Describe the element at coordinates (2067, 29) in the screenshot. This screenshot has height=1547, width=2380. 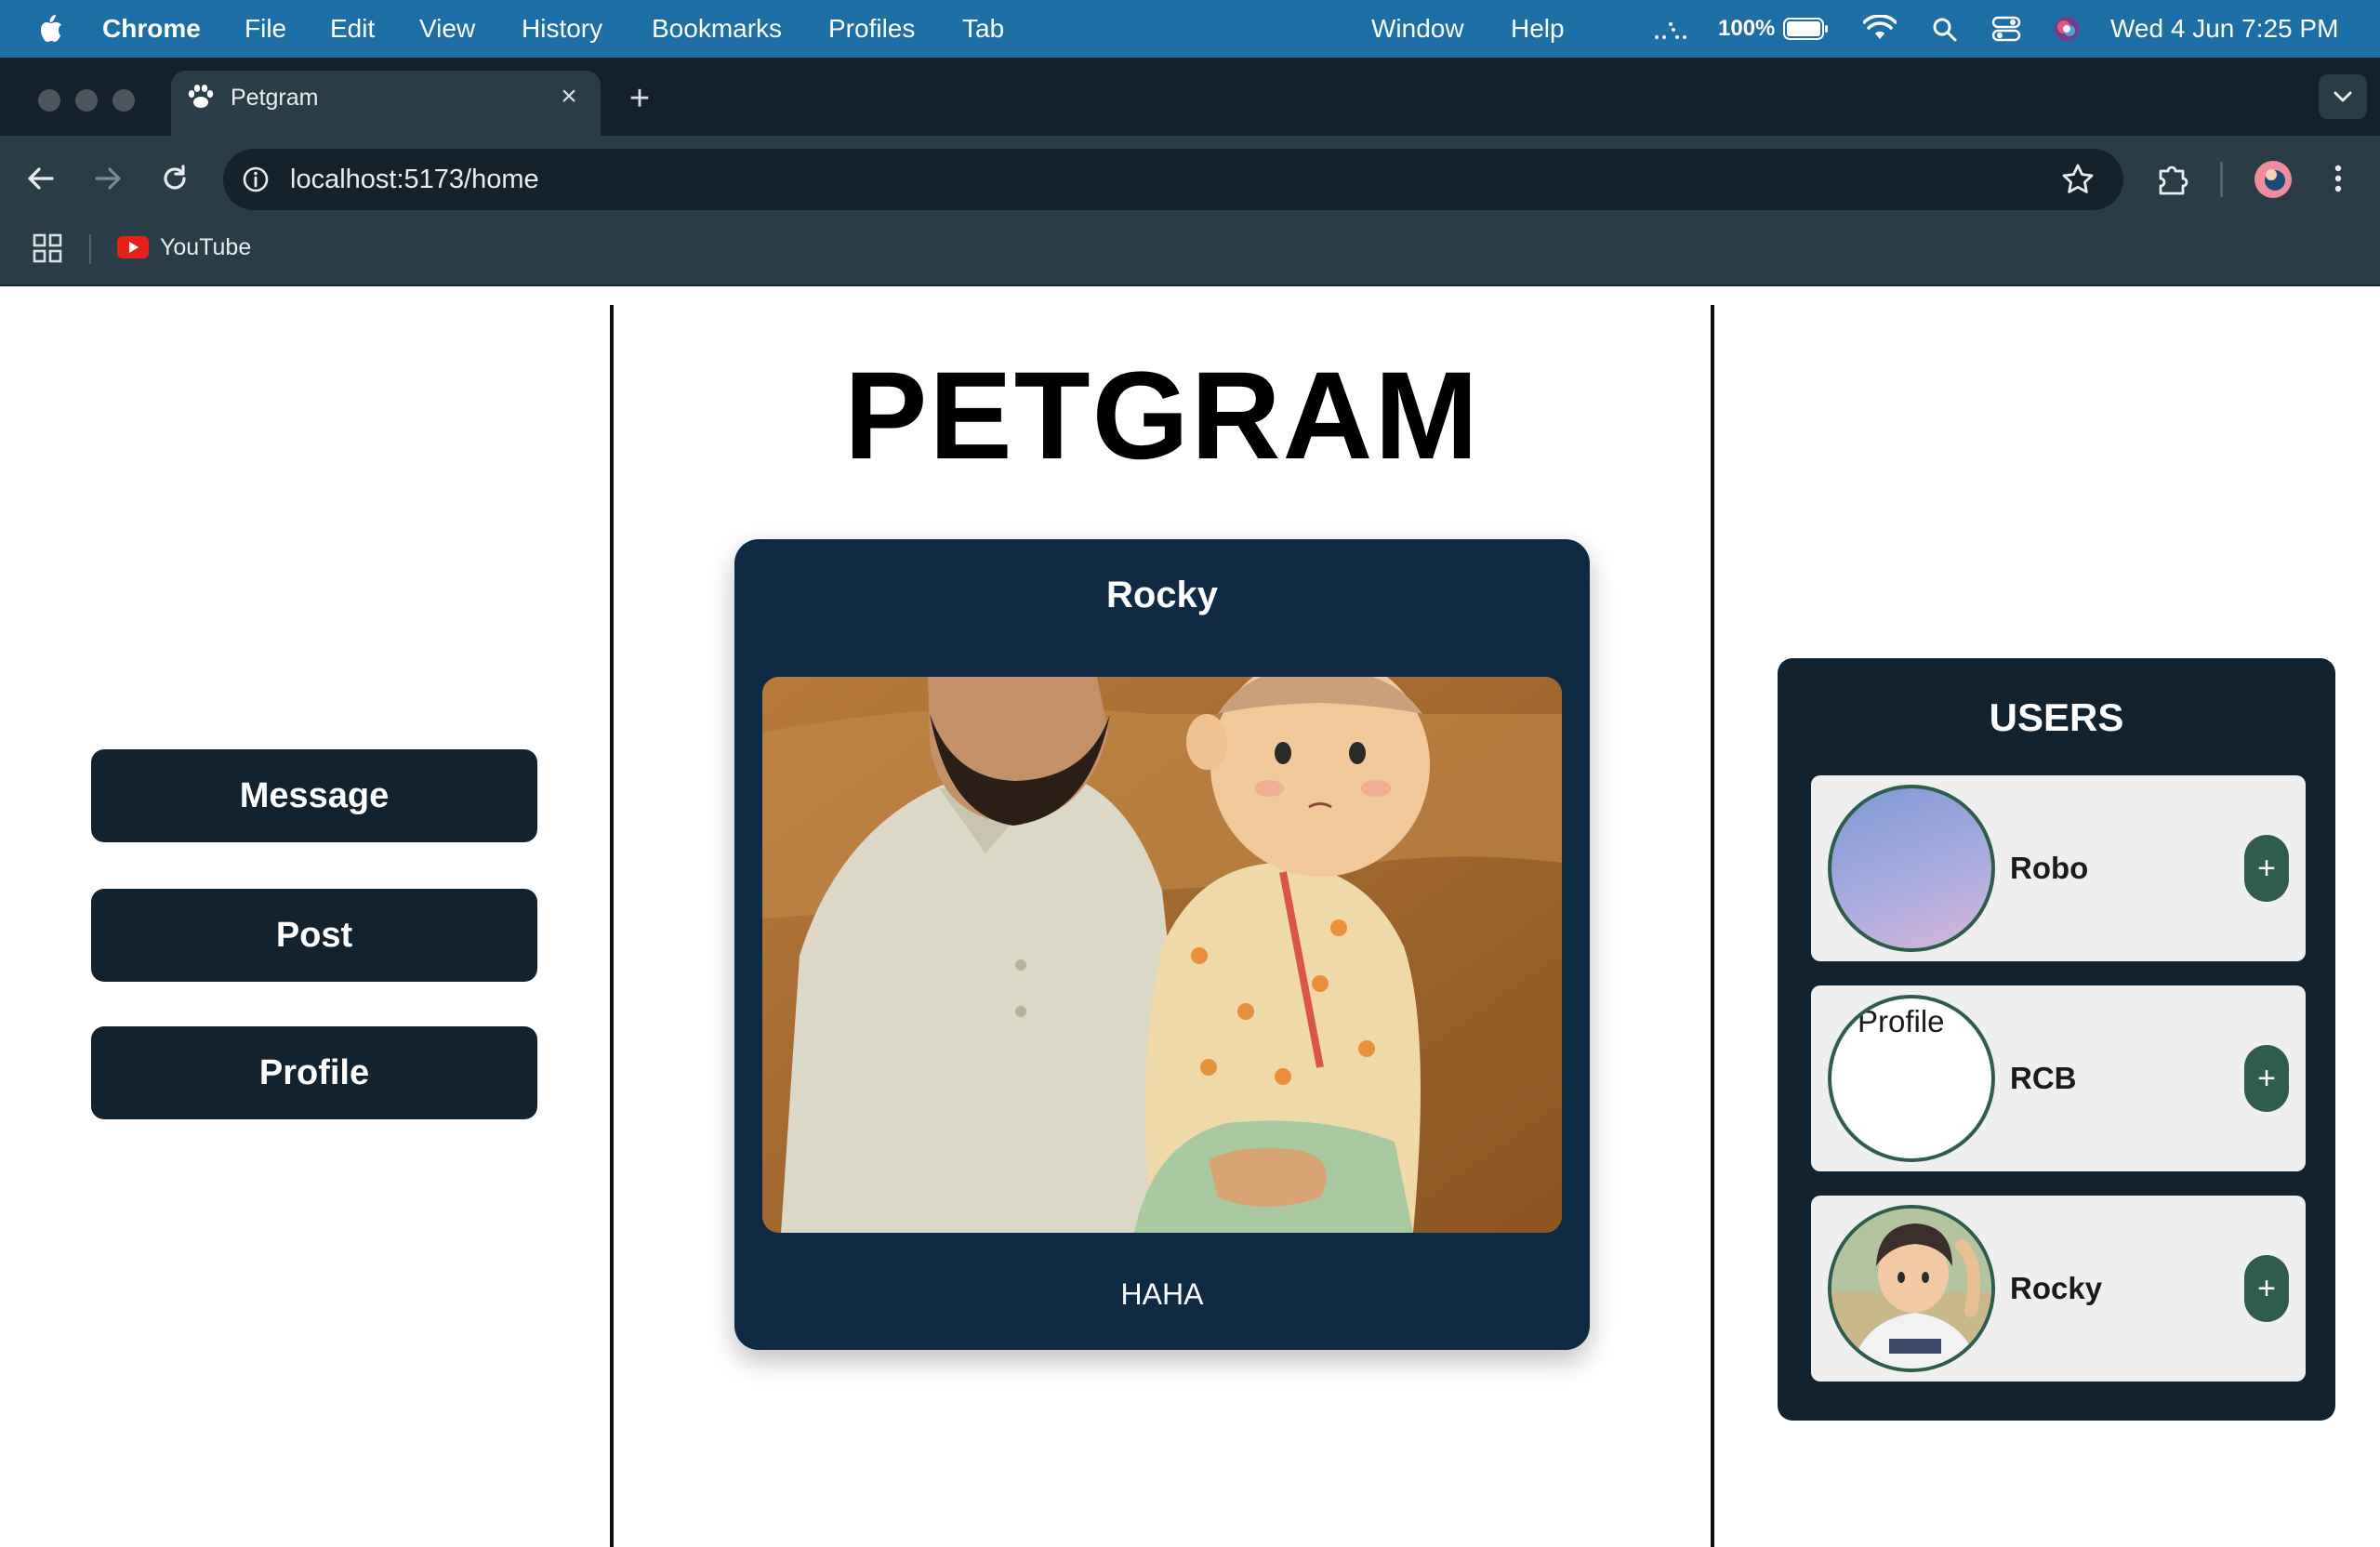
I see `siri-icon` at that location.